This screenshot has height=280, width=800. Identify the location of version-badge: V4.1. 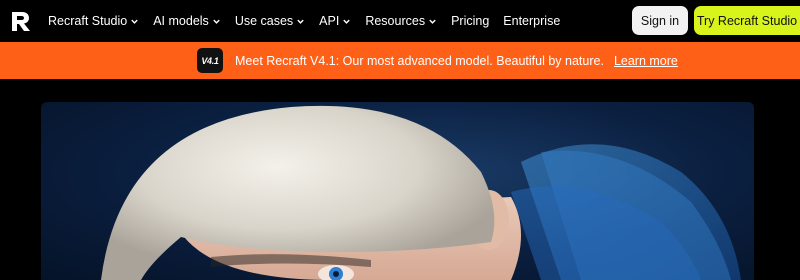
(210, 60).